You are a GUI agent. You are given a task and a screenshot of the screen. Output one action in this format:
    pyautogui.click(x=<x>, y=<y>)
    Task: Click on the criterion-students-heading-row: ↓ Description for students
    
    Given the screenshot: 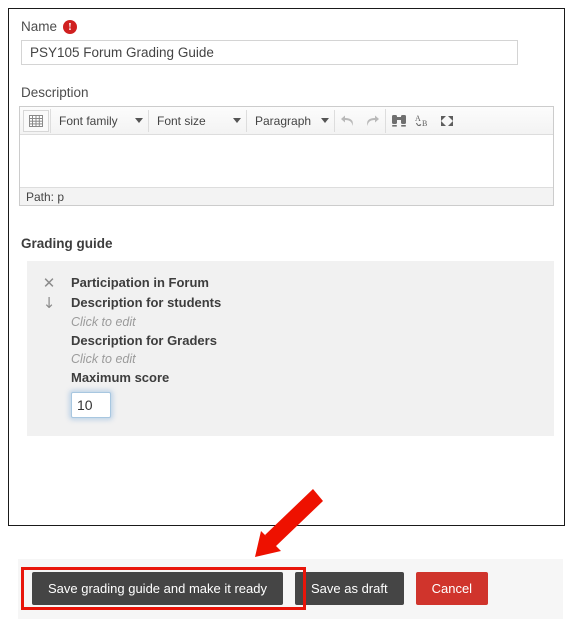 What is the action you would take?
    pyautogui.click(x=290, y=303)
    